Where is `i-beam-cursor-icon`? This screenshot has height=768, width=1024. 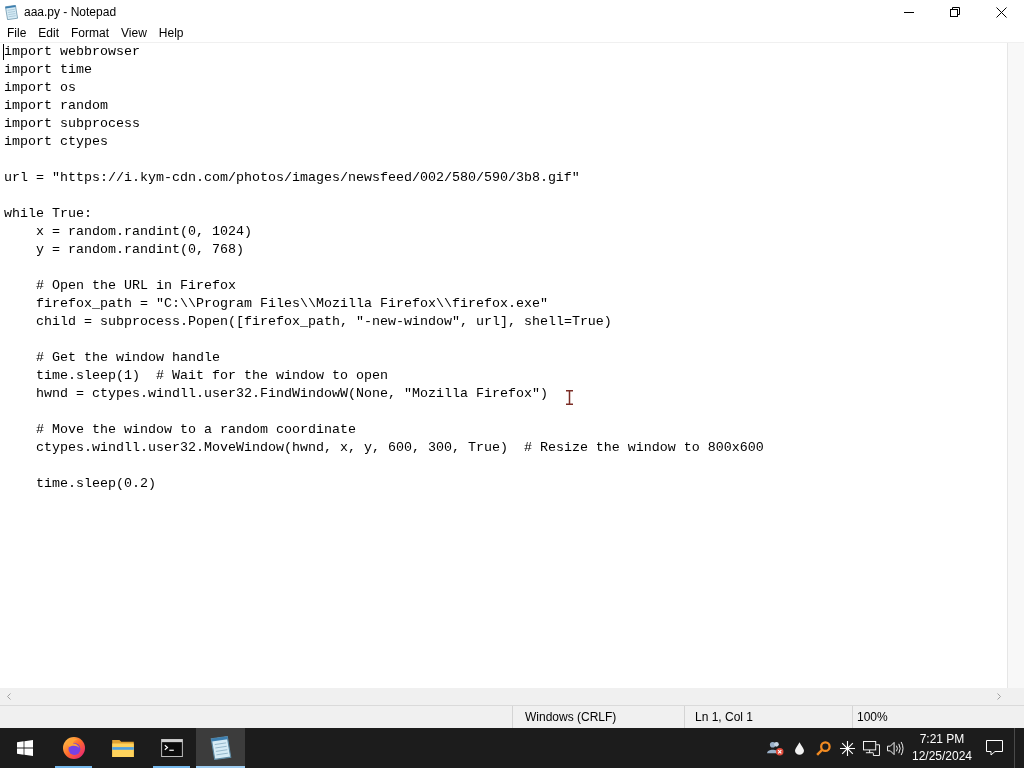 i-beam-cursor-icon is located at coordinates (569, 397).